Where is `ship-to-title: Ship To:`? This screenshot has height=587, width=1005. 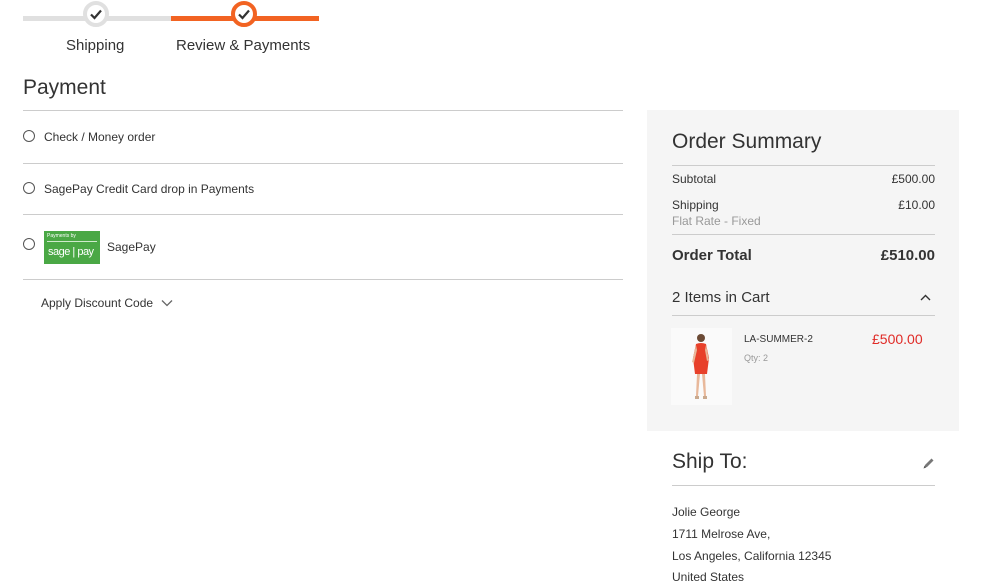 ship-to-title: Ship To: is located at coordinates (710, 461).